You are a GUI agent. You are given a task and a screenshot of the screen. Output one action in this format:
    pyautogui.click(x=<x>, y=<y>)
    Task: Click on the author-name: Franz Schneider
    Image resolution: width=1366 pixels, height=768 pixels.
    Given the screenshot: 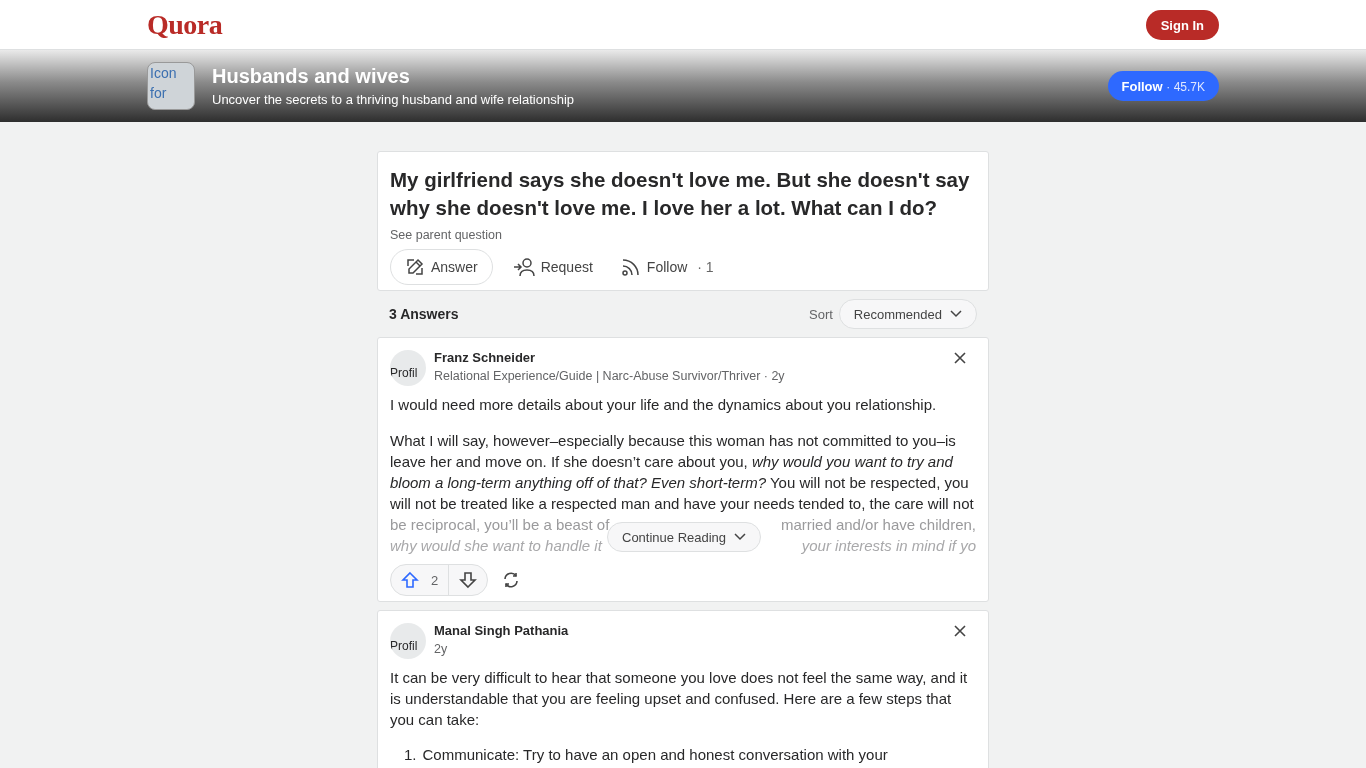 What is the action you would take?
    pyautogui.click(x=688, y=357)
    